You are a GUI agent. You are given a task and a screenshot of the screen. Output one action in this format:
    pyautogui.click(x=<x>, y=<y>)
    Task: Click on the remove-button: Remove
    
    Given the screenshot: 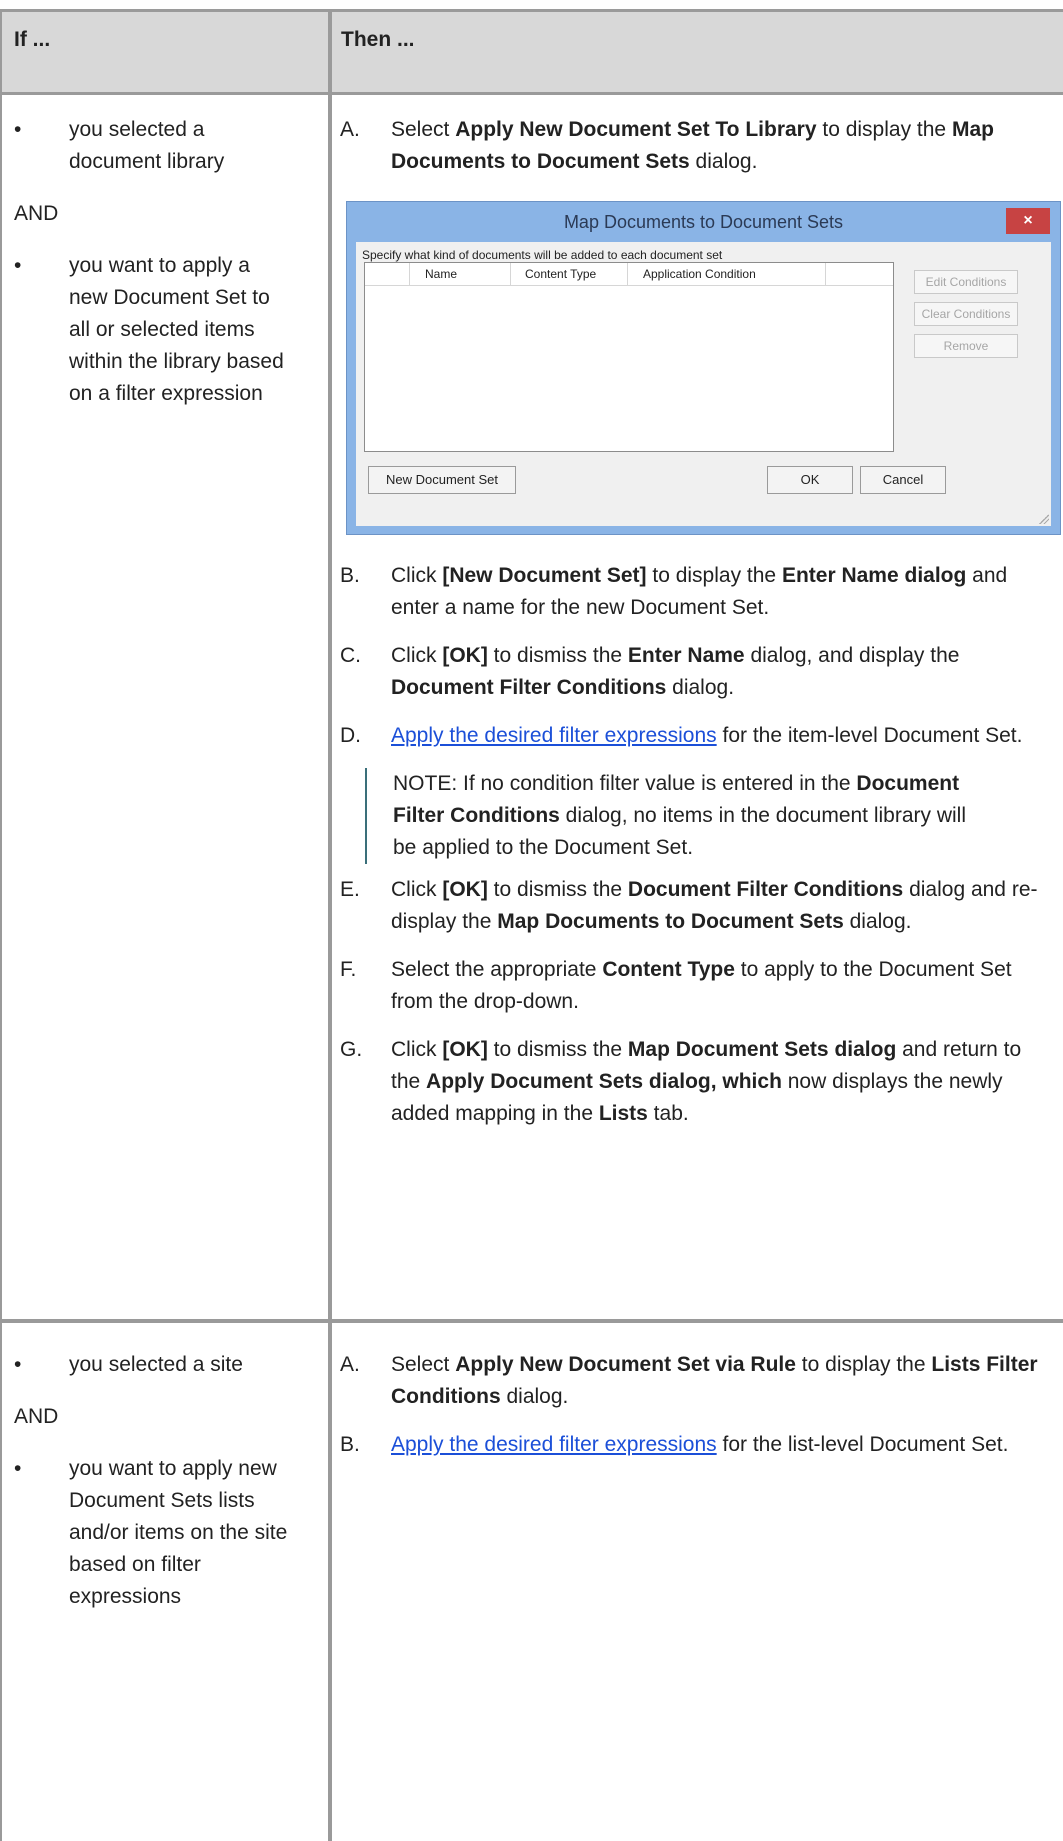 What is the action you would take?
    pyautogui.click(x=966, y=346)
    